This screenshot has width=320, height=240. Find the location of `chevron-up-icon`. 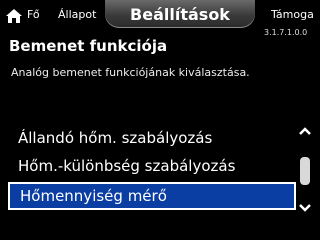

chevron-up-icon is located at coordinates (305, 128).